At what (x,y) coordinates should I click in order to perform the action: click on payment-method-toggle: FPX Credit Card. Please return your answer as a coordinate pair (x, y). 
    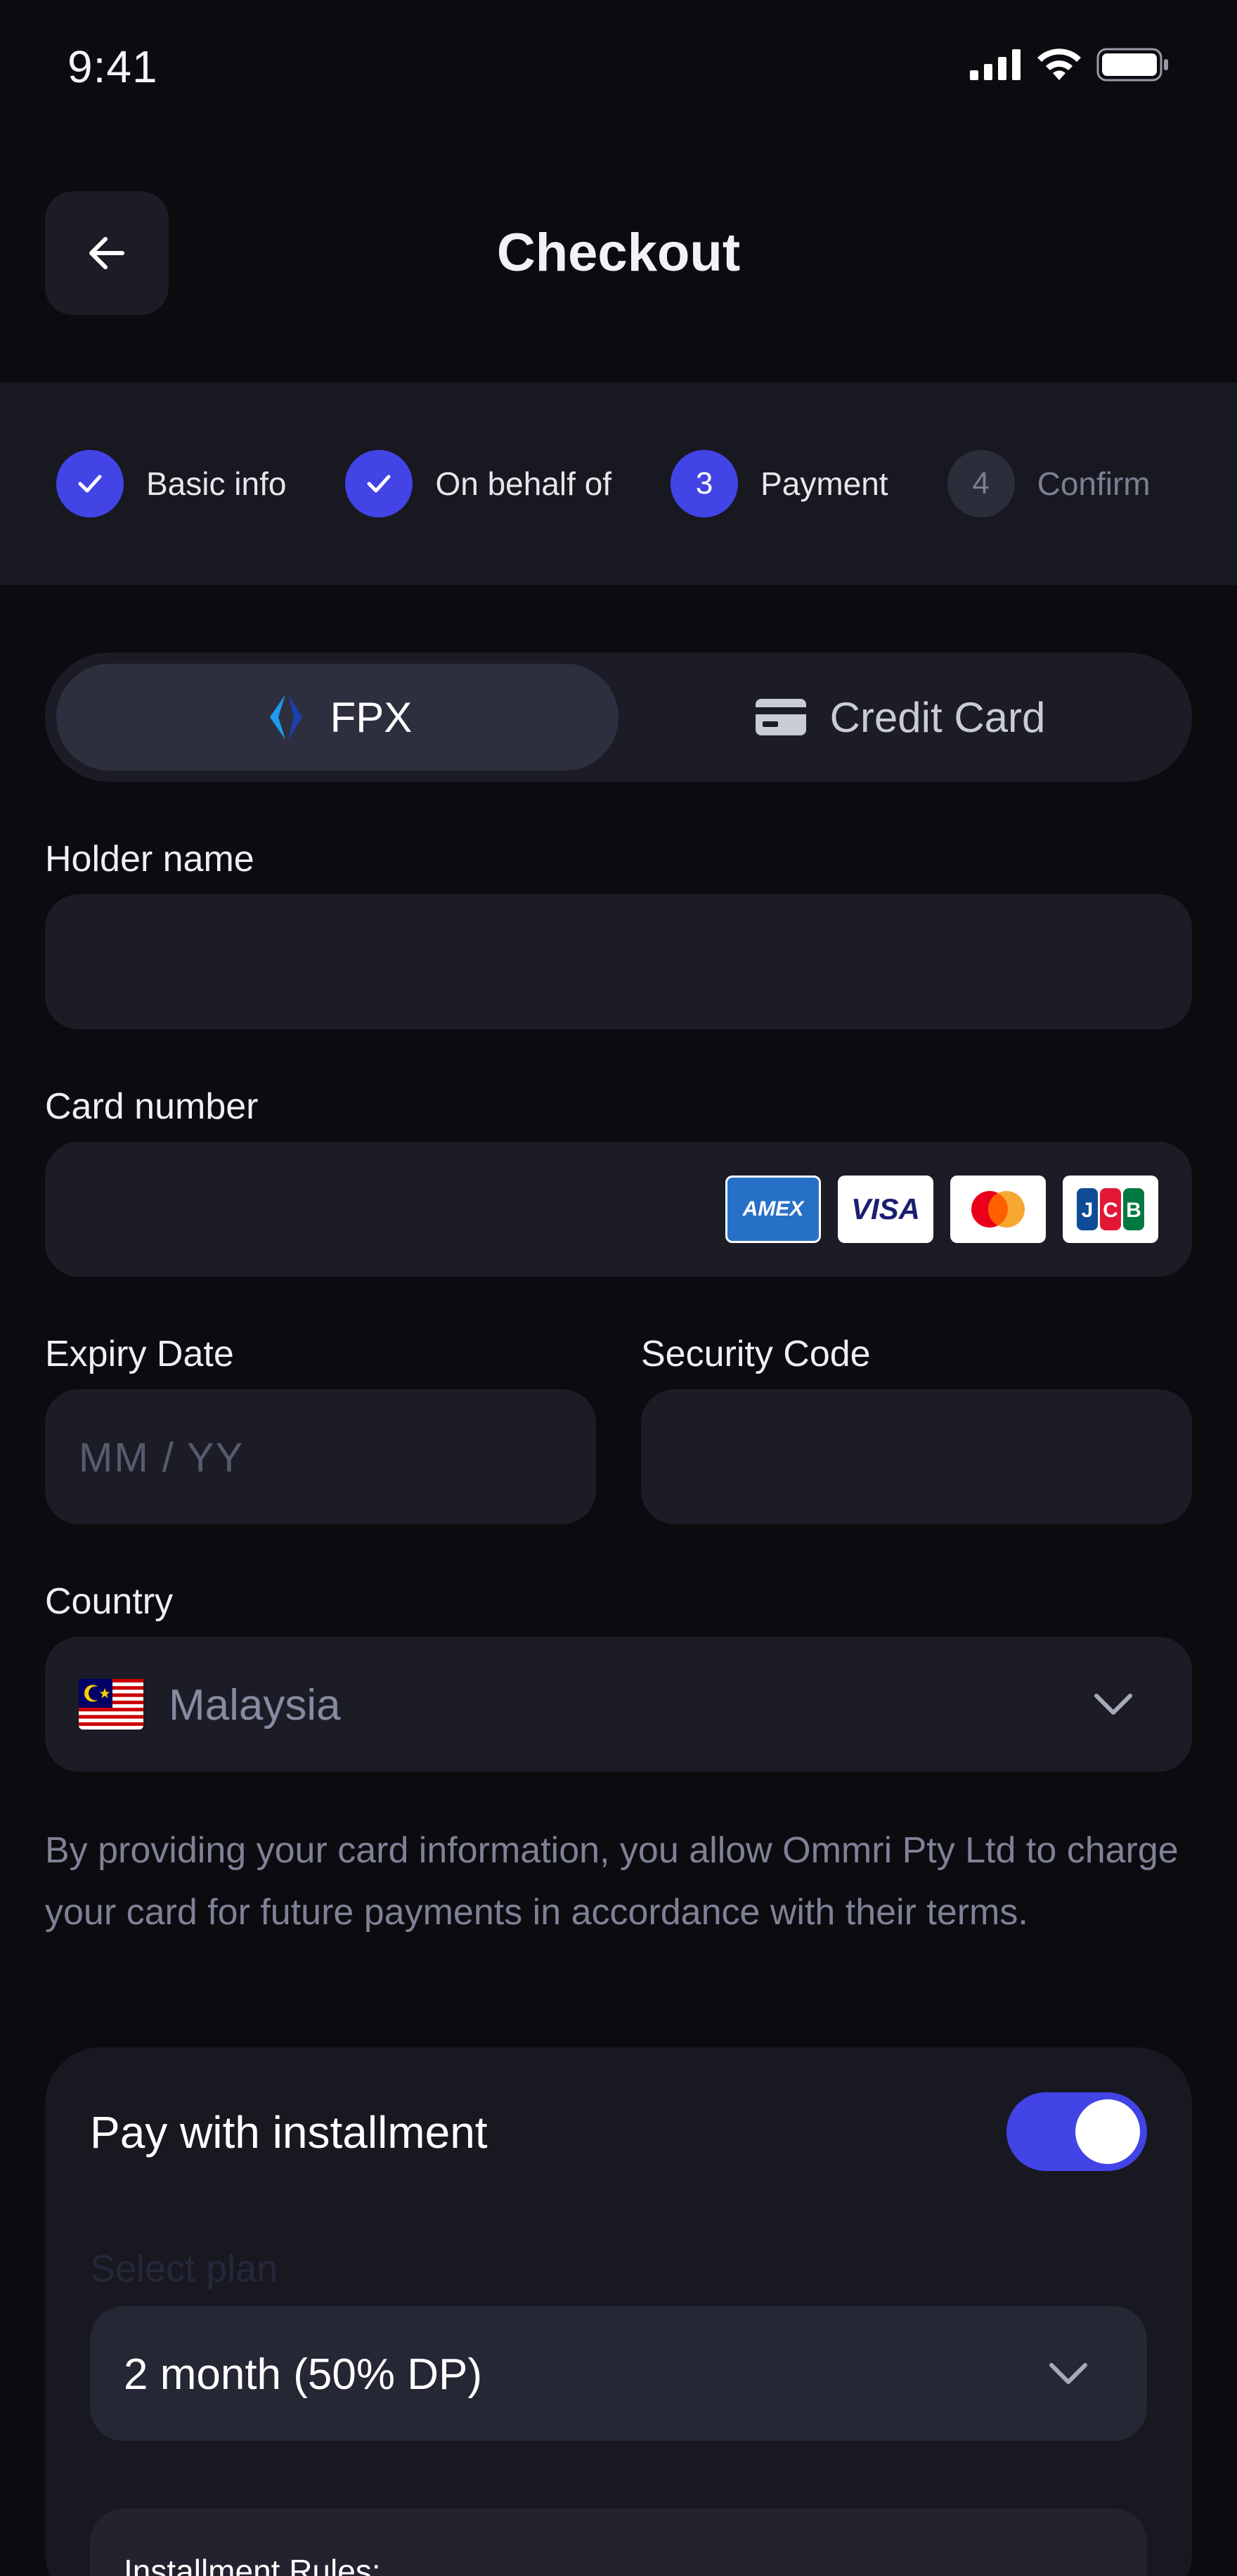
    Looking at the image, I should click on (618, 717).